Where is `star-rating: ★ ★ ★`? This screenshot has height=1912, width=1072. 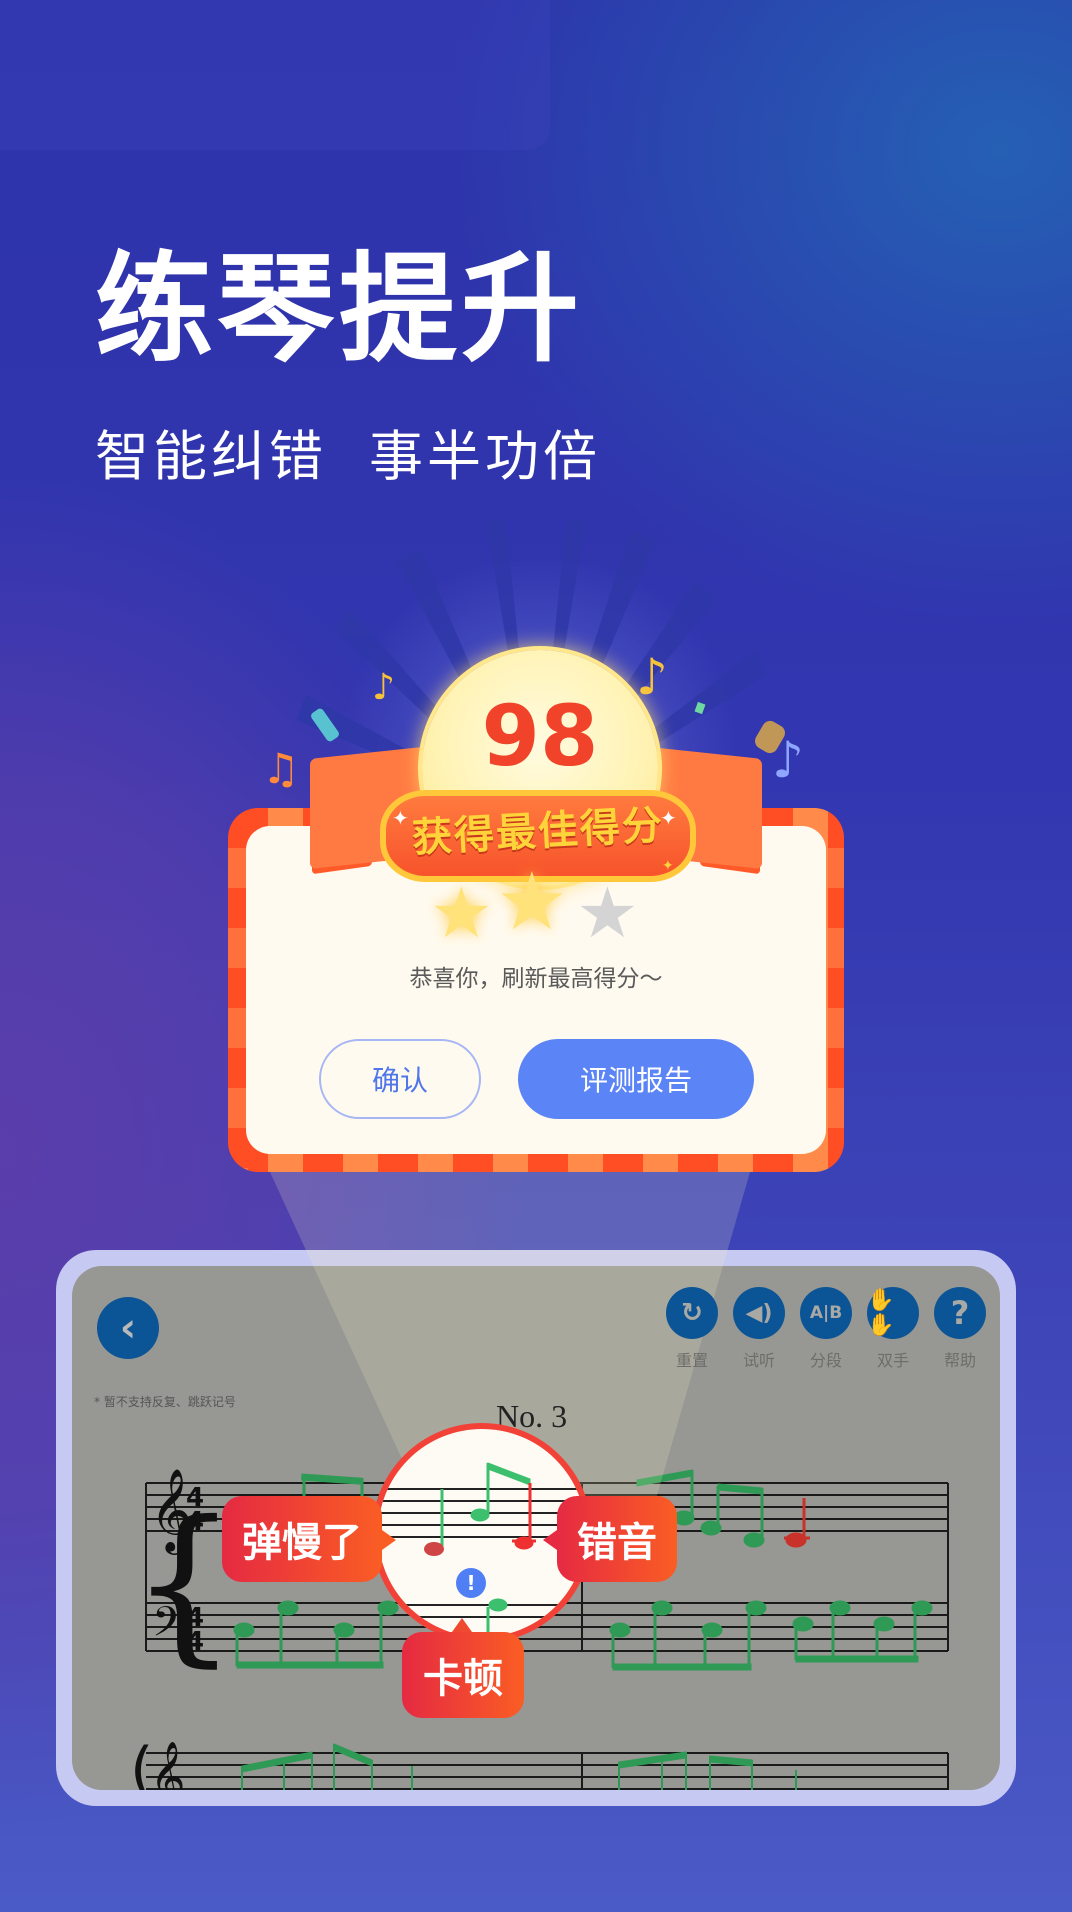 star-rating: ★ ★ ★ is located at coordinates (540, 902).